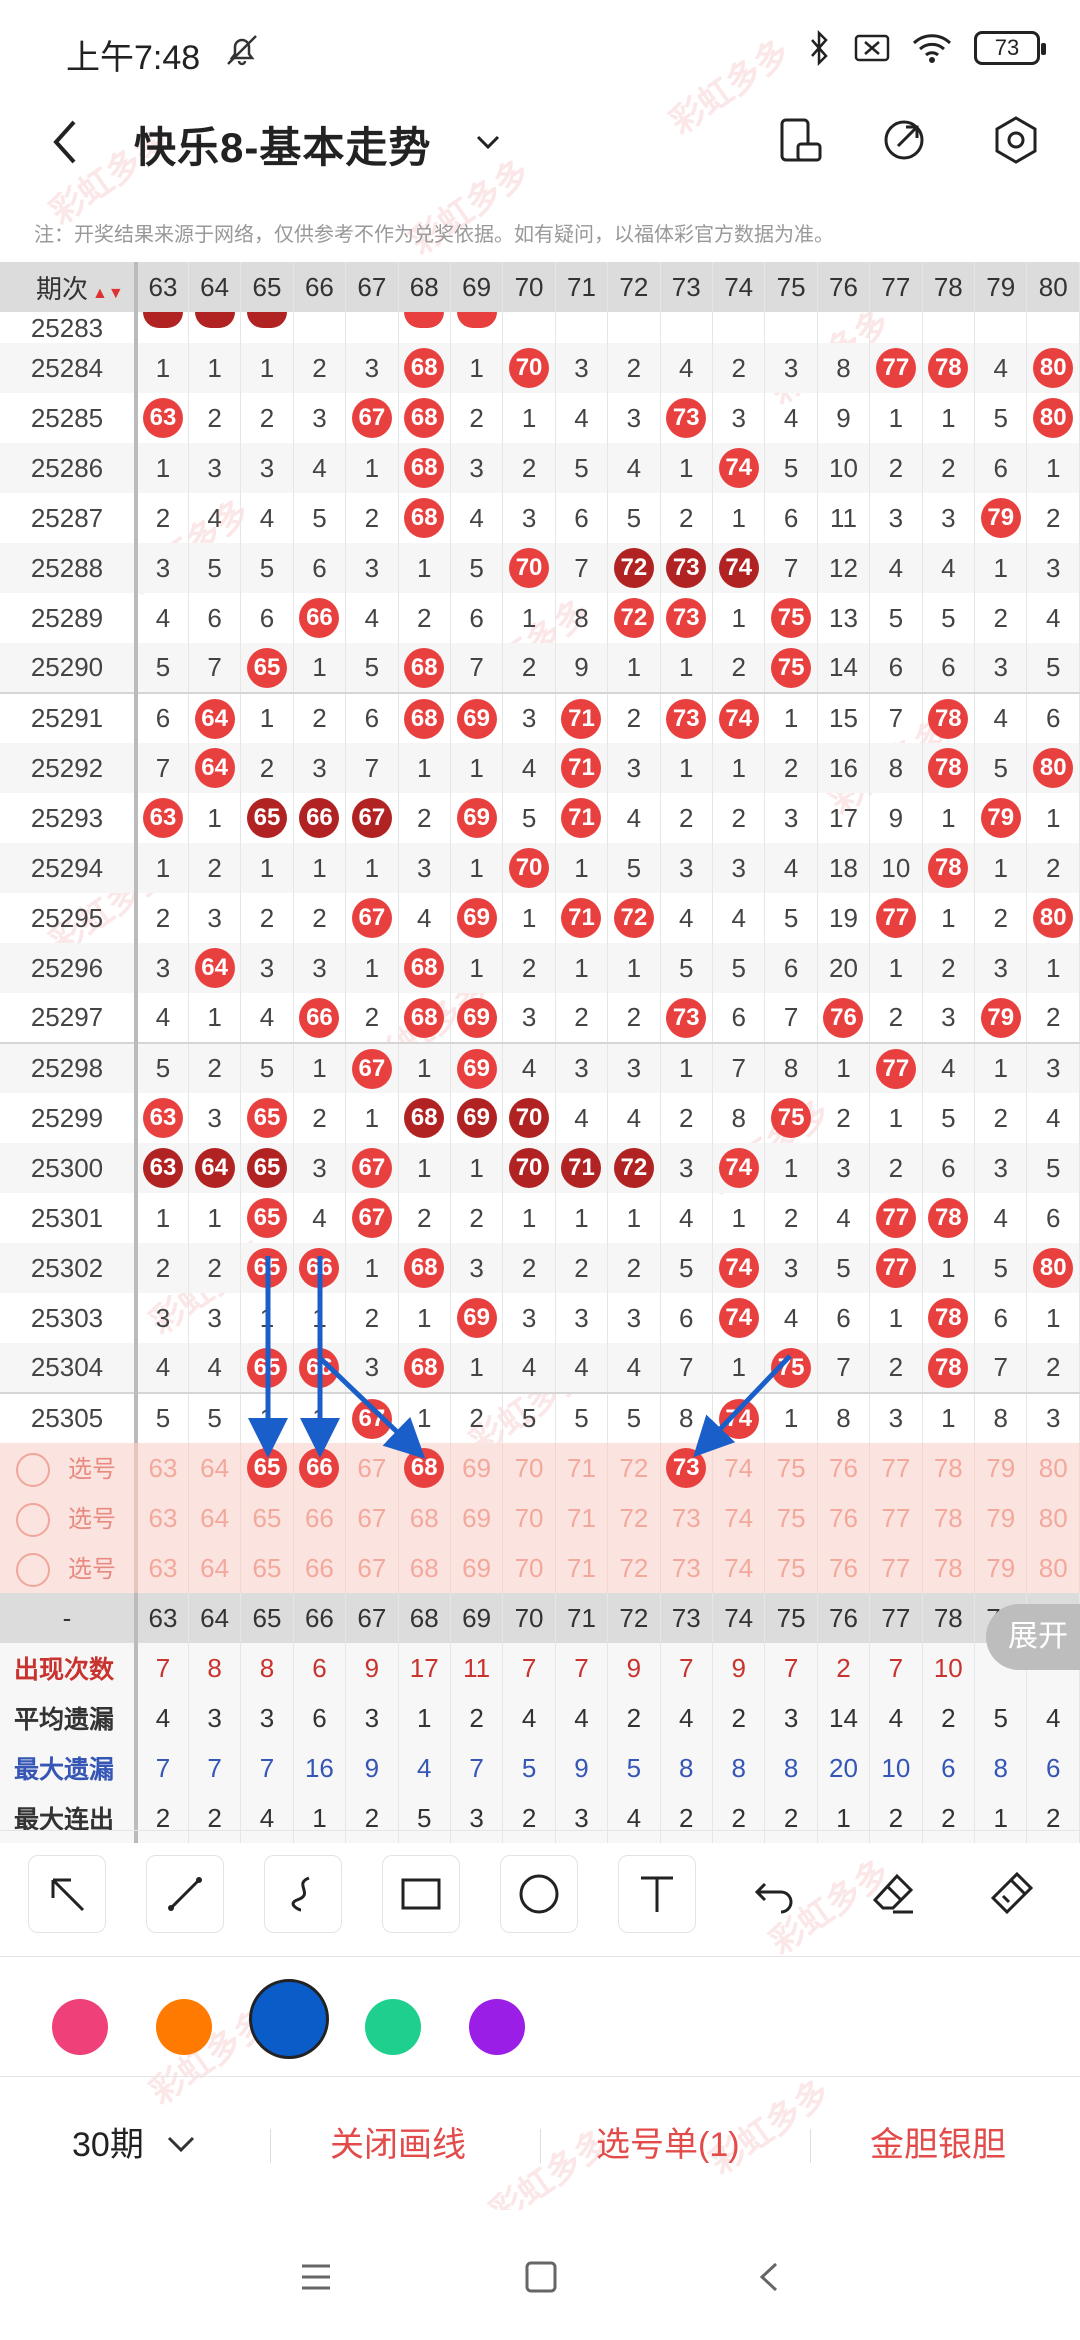  Describe the element at coordinates (800, 140) in the screenshot. I see `orientation-icon` at that location.